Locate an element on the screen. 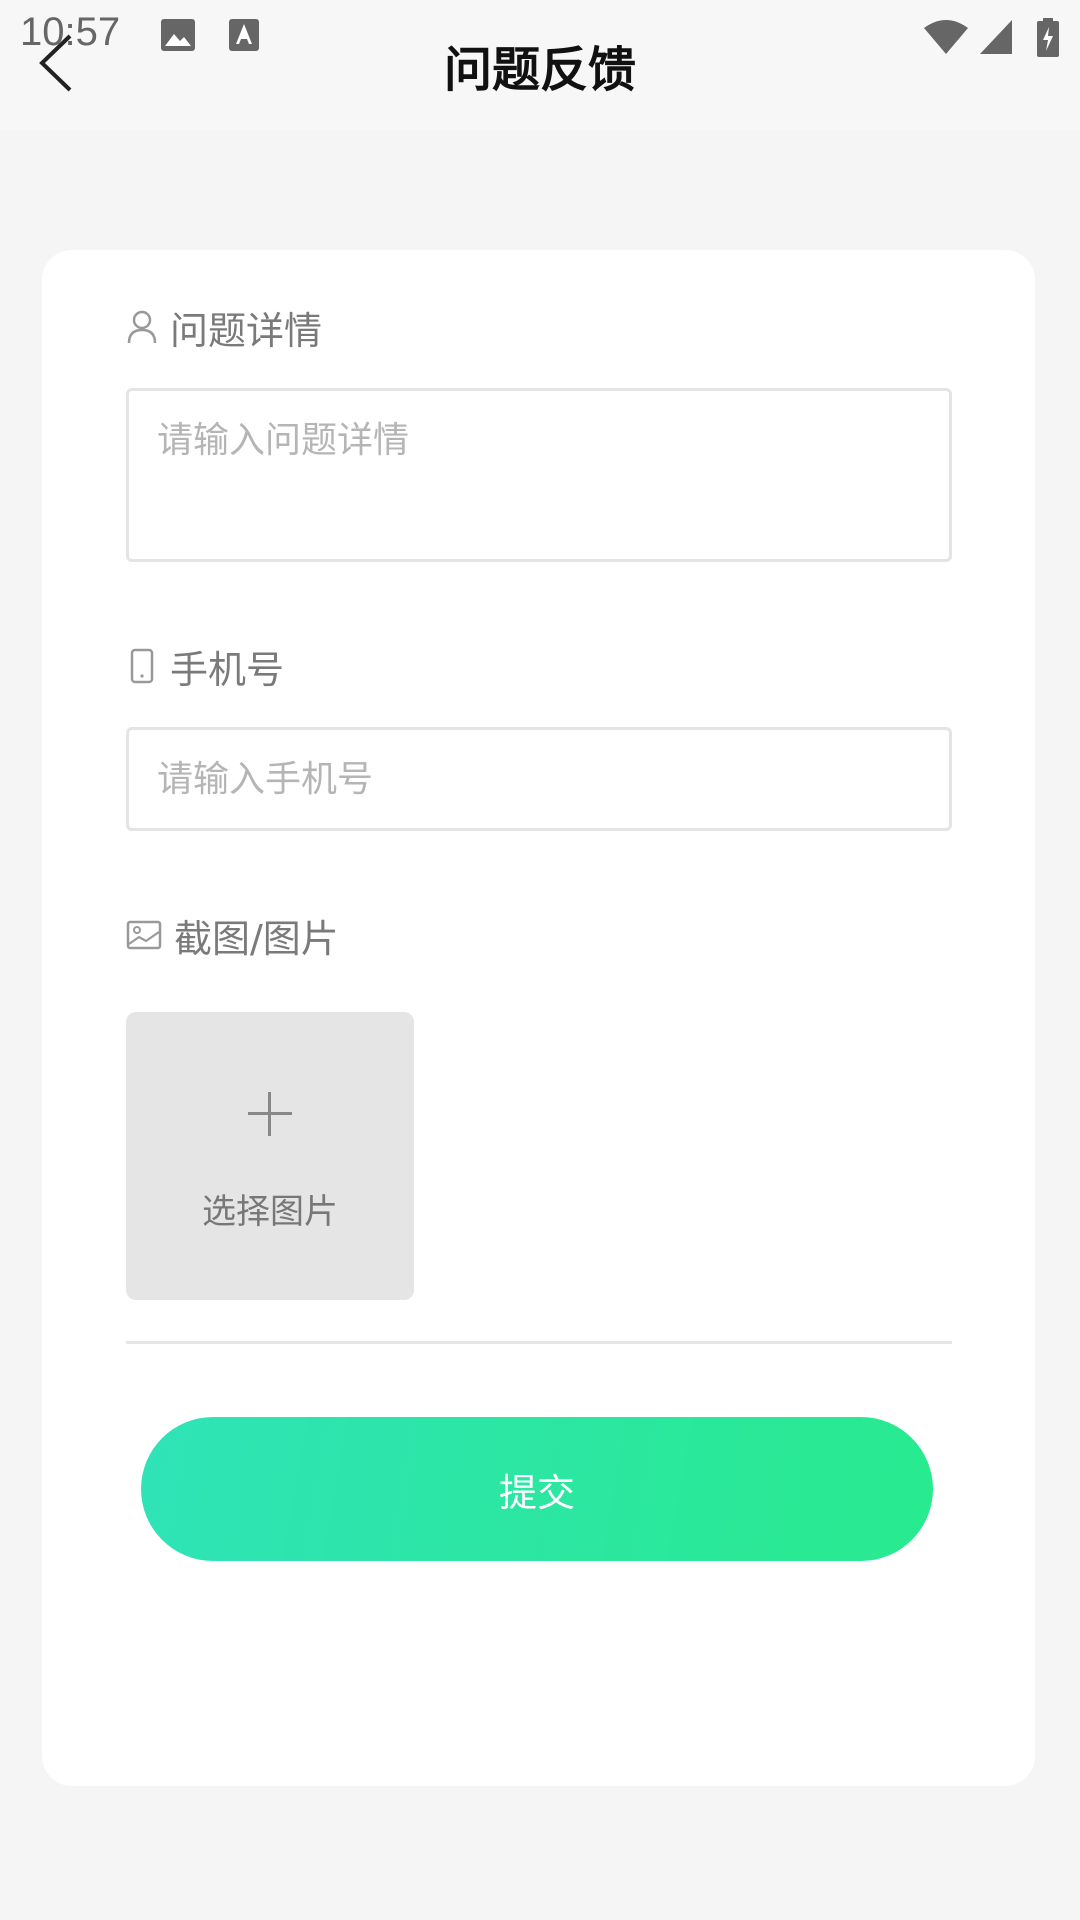 Image resolution: width=1080 pixels, height=1920 pixels. image-section-label: 截图/图片 is located at coordinates (232, 935).